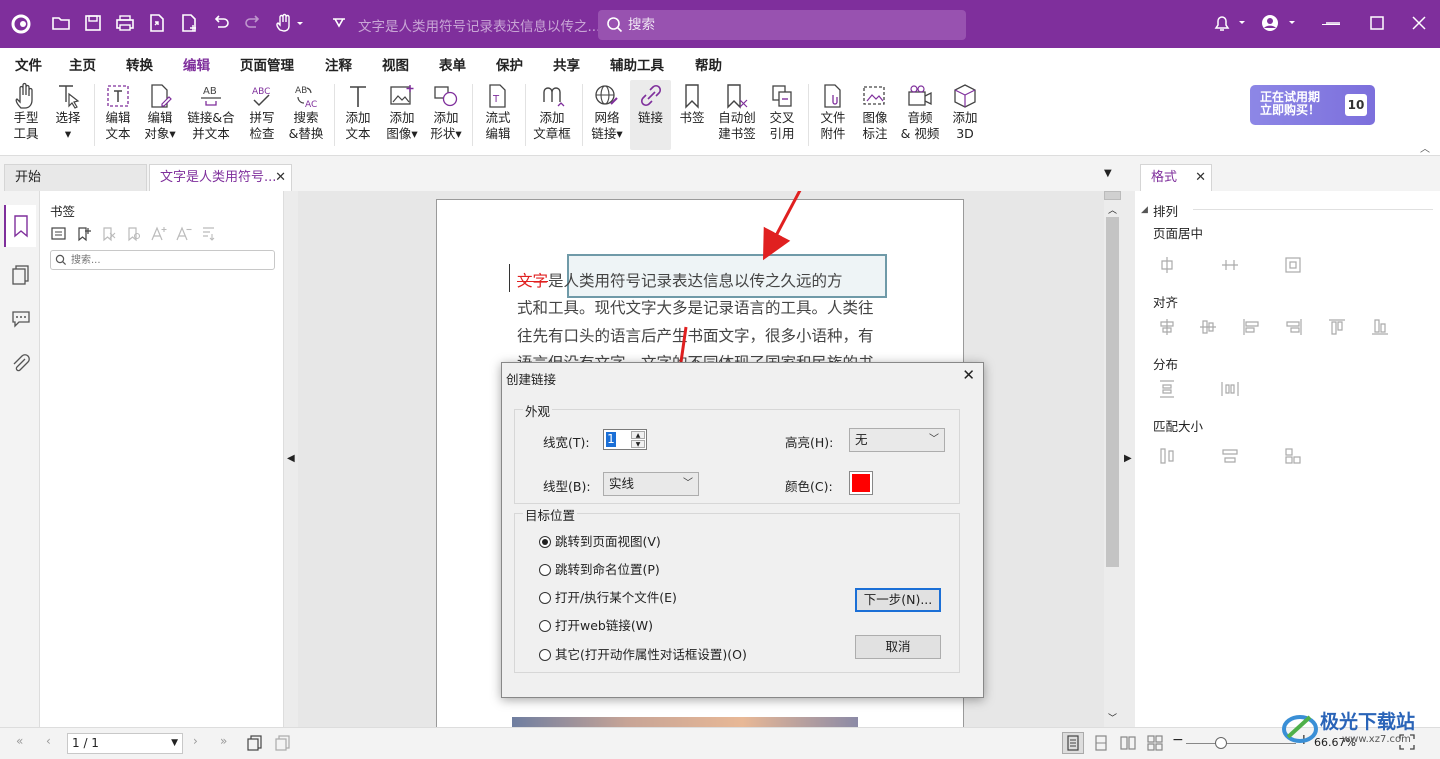  I want to click on align-bottom-icon, so click(1380, 327).